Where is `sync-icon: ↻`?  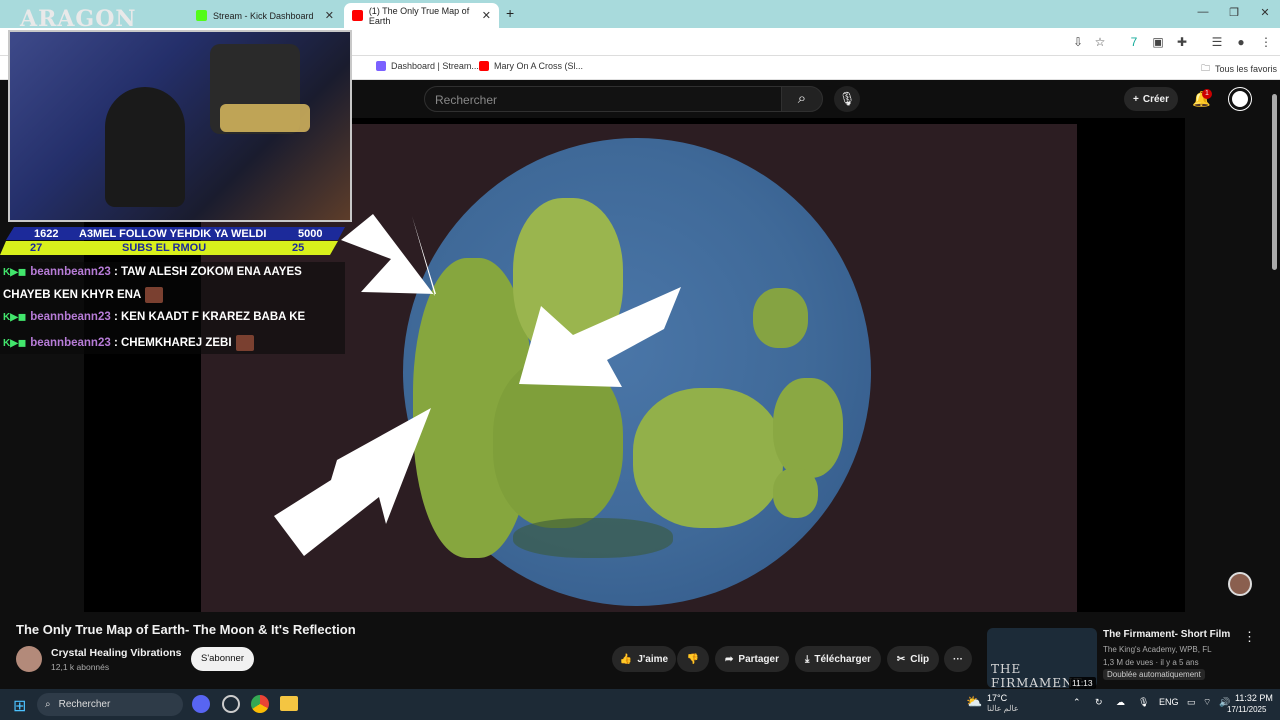 sync-icon: ↻ is located at coordinates (1099, 702).